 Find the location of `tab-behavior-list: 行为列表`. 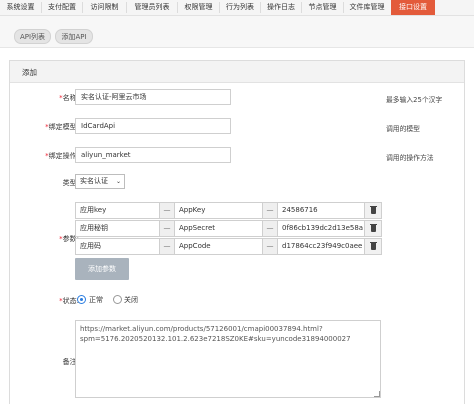

tab-behavior-list: 行为列表 is located at coordinates (240, 7).